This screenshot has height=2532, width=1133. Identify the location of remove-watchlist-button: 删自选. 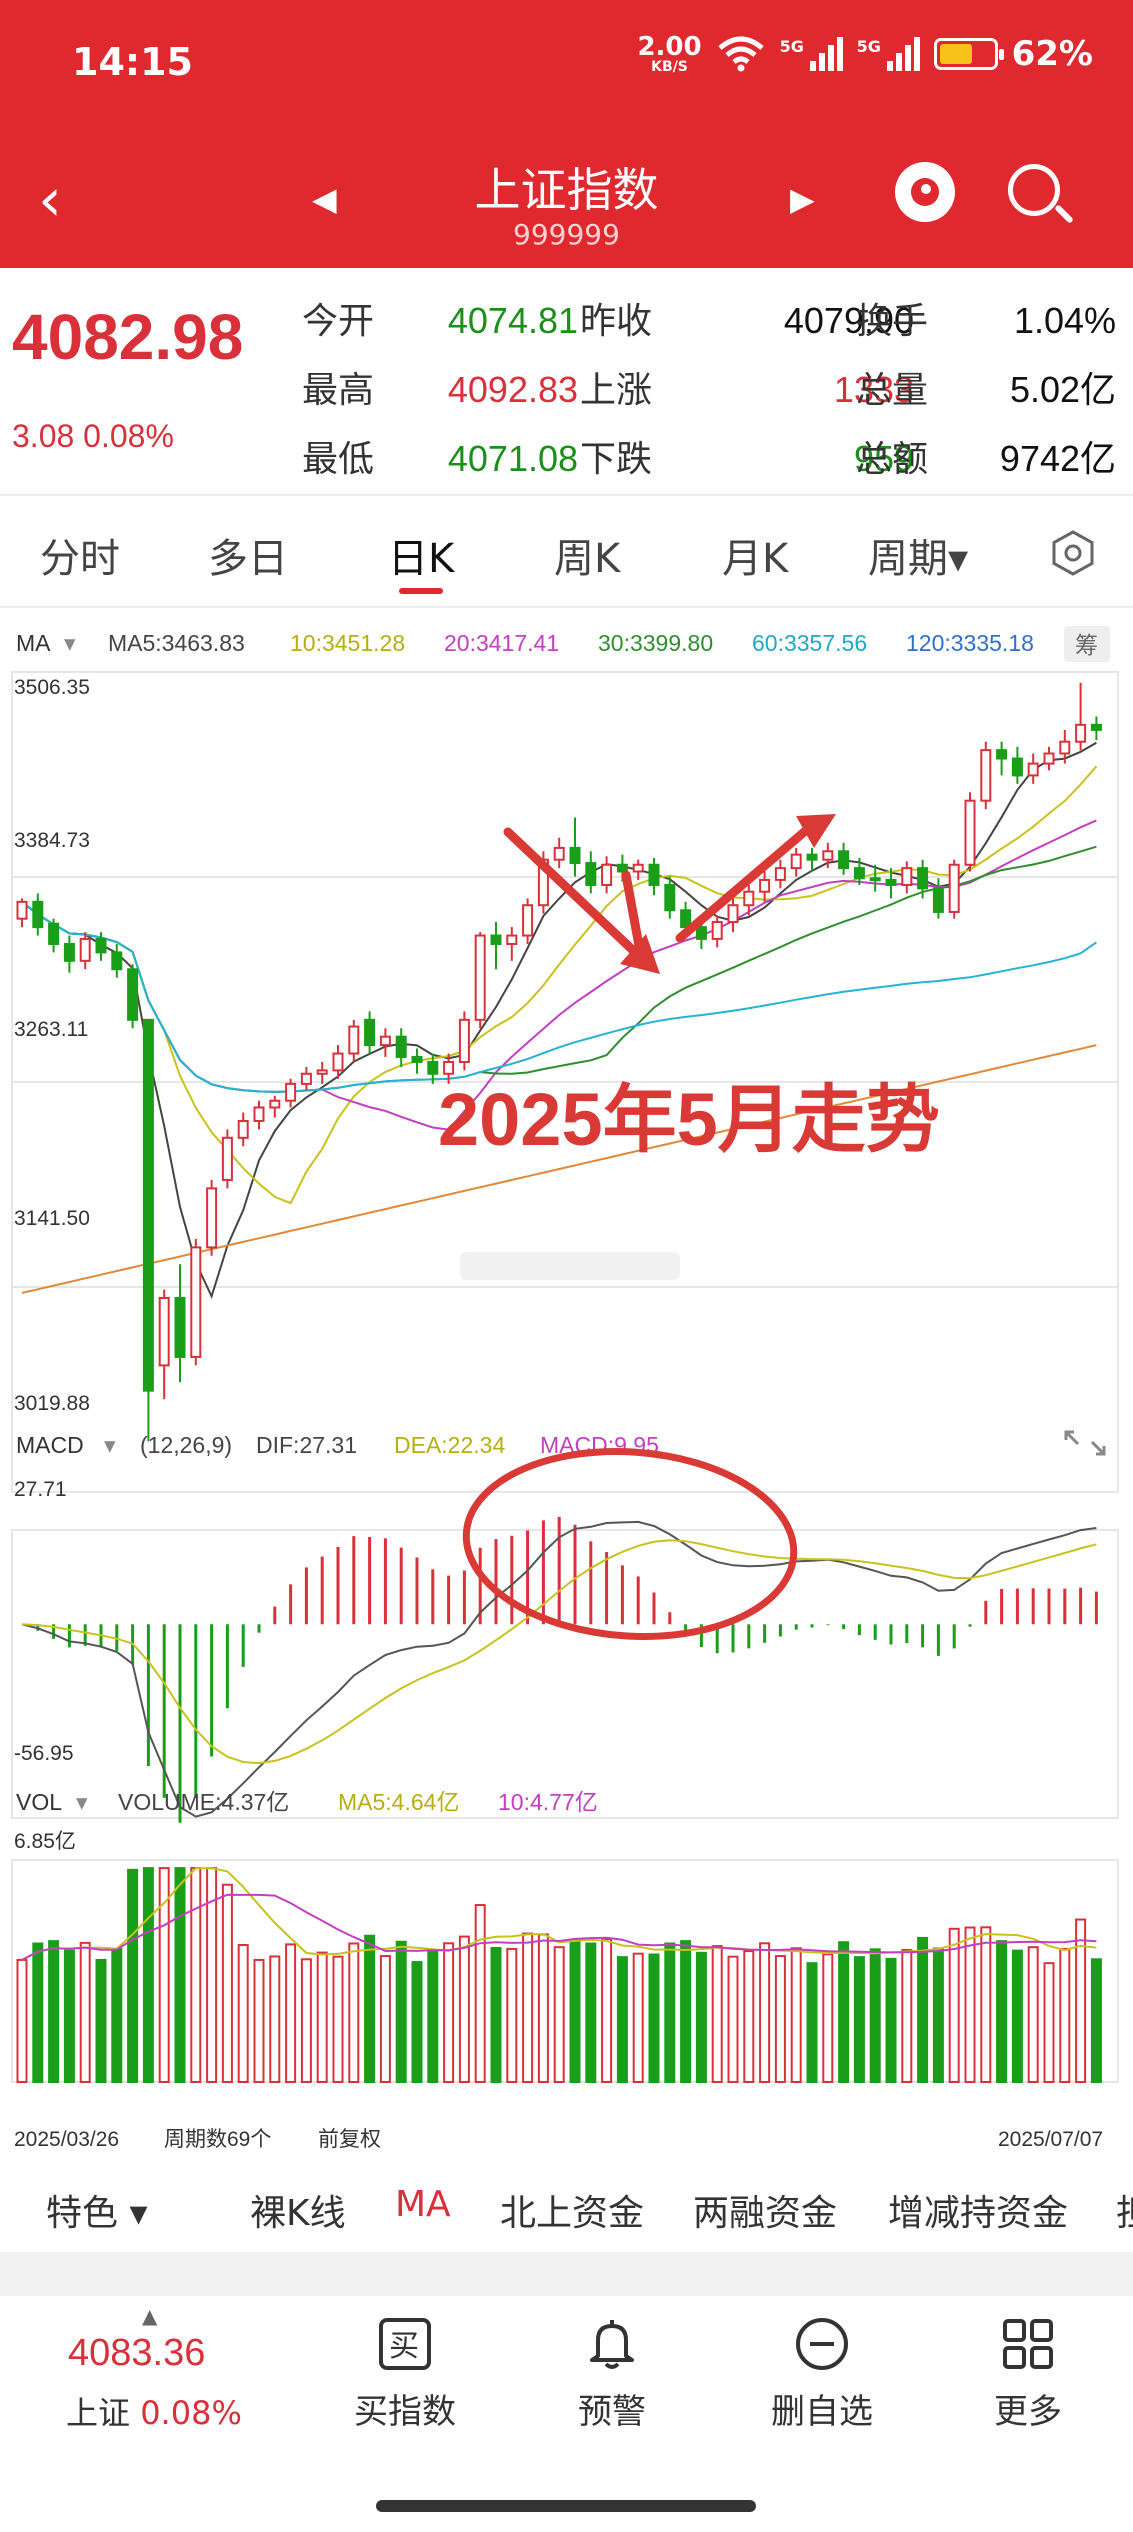
(822, 2374).